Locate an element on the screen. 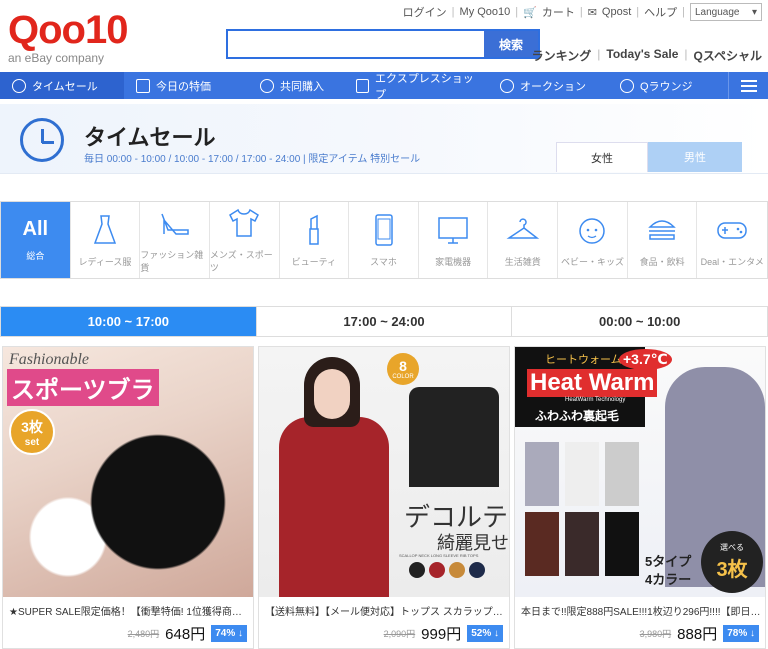  banner-text: 8 is located at coordinates (403, 366).